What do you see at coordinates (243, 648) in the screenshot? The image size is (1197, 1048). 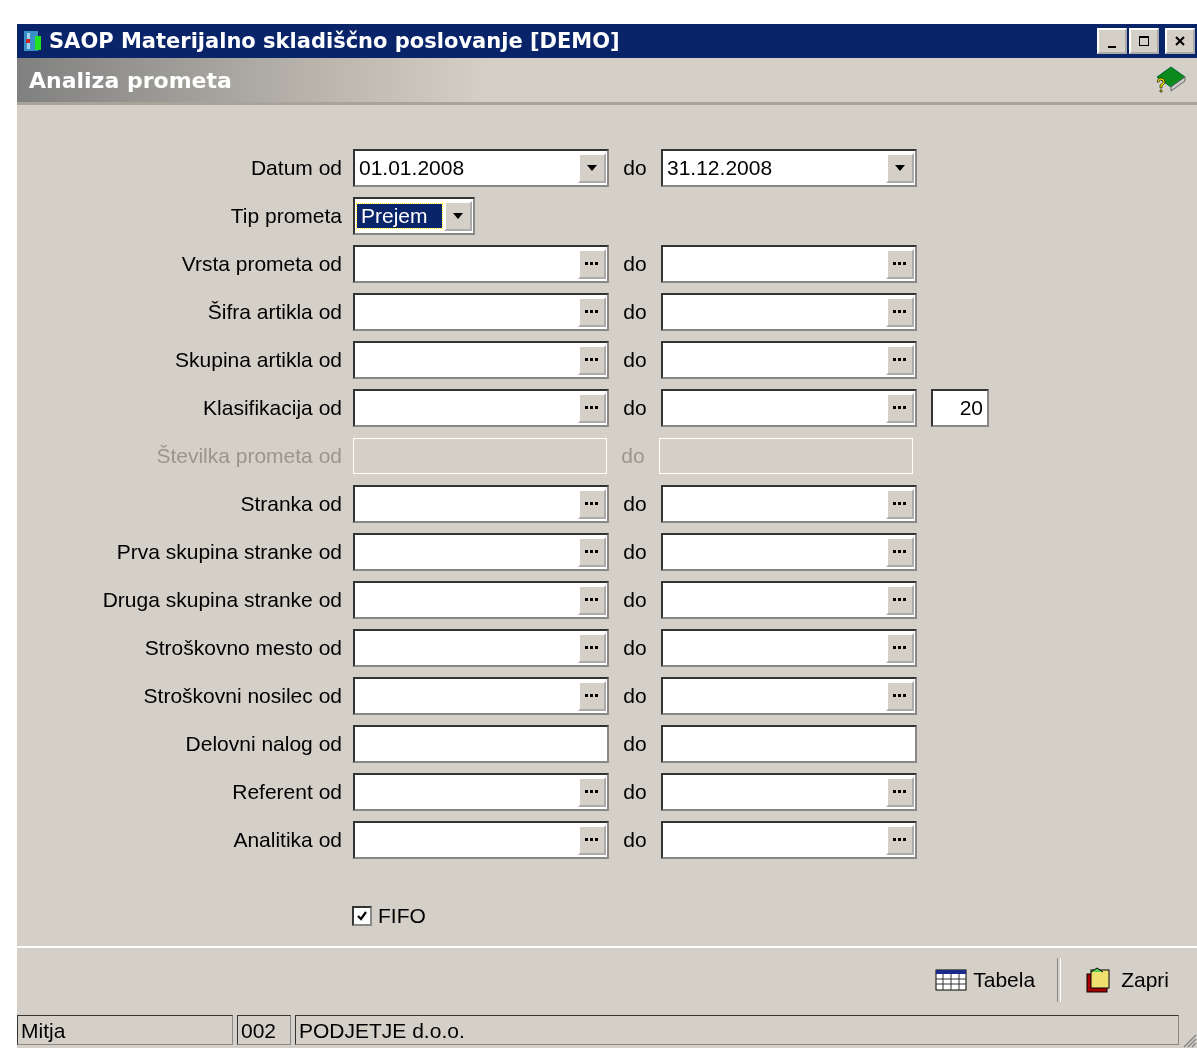 I see `field-label: Stroškovno mesto od` at bounding box center [243, 648].